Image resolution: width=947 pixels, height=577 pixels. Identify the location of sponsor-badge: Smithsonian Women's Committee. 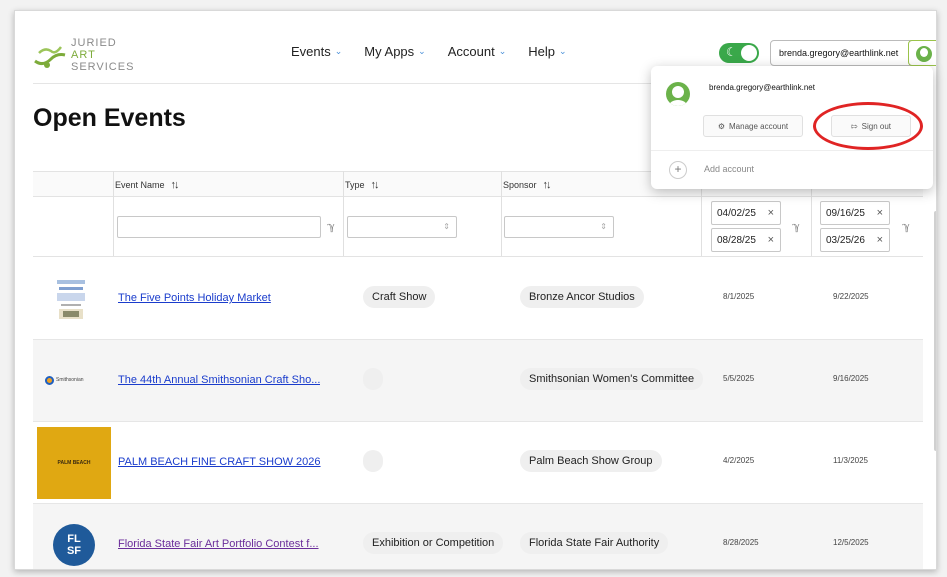
(612, 379).